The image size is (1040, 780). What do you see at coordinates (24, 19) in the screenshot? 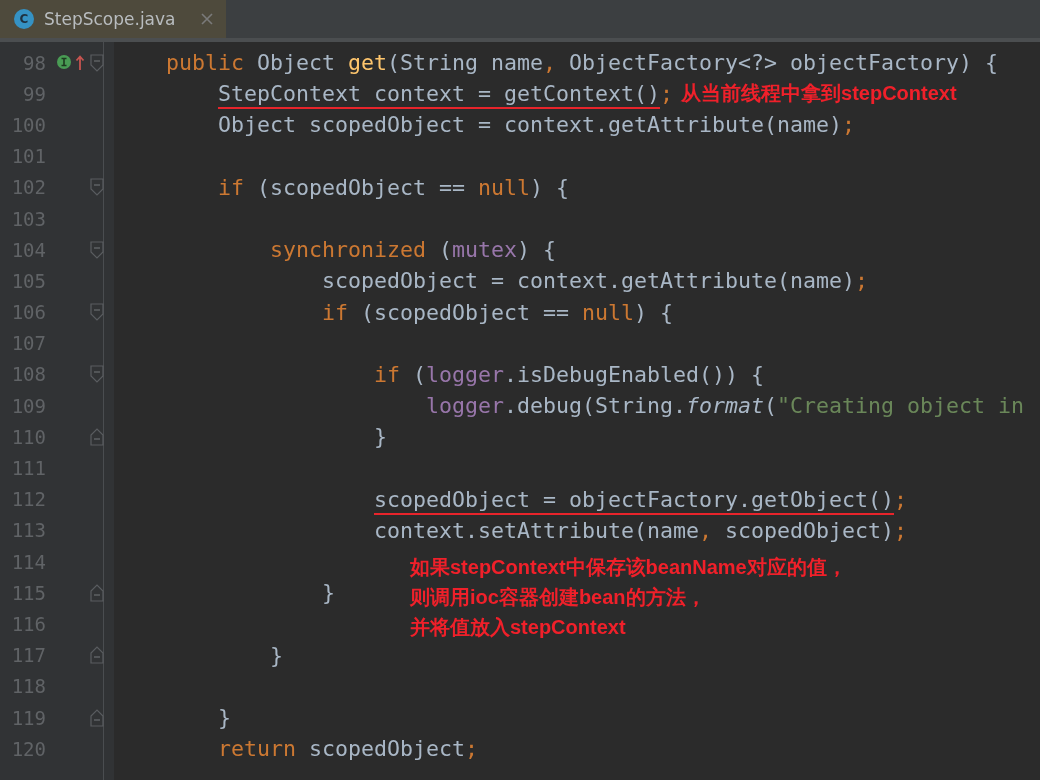
I see `class-icon: C` at bounding box center [24, 19].